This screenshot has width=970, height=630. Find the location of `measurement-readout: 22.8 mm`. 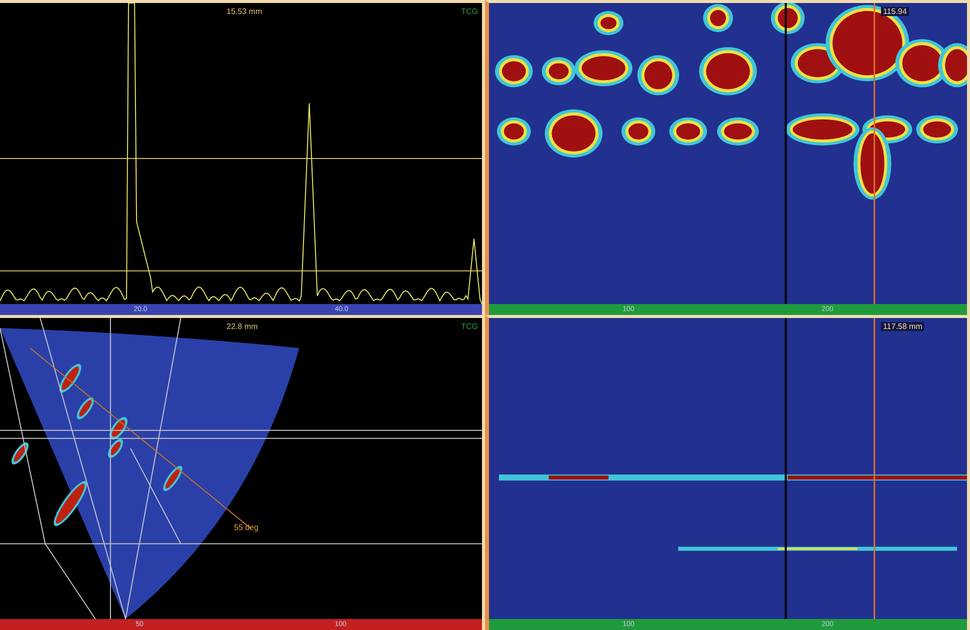

measurement-readout: 22.8 mm is located at coordinates (242, 326).